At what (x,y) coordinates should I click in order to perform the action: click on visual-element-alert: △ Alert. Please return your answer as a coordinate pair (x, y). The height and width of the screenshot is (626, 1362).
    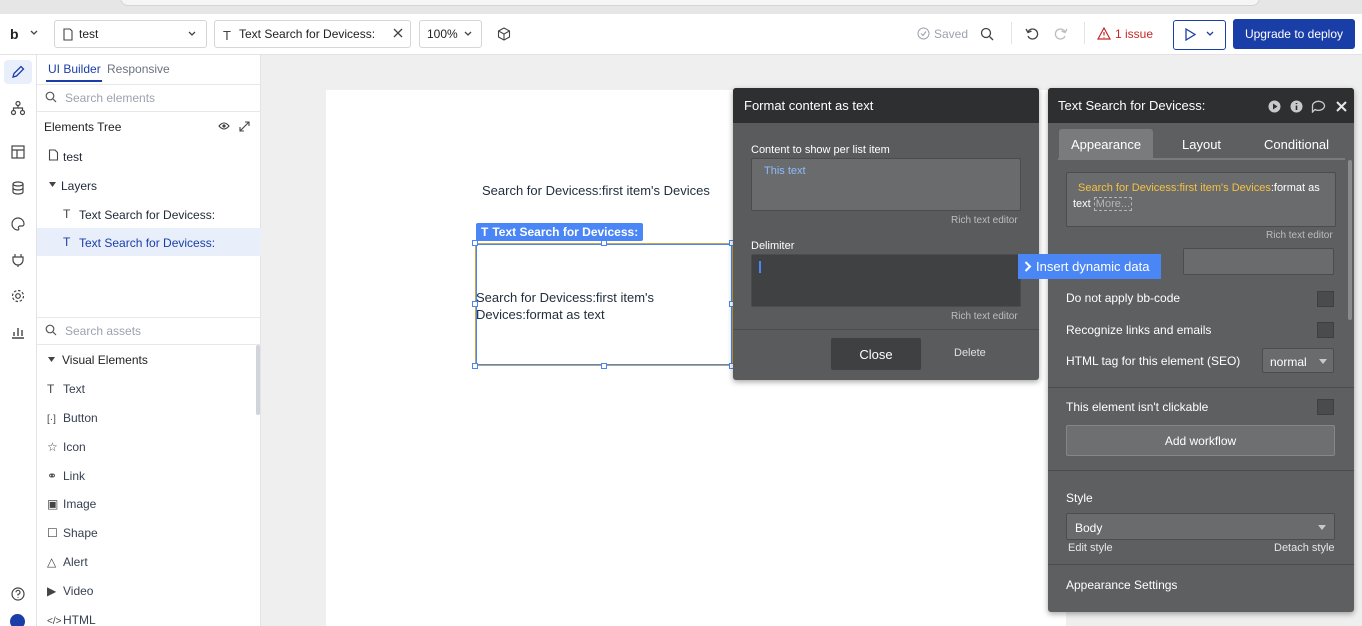
    Looking at the image, I should click on (67, 562).